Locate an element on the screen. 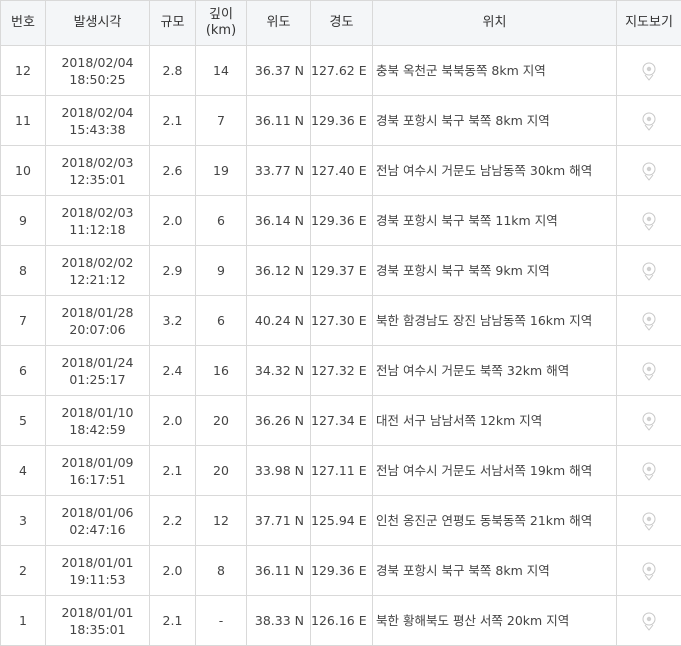 This screenshot has height=646, width=681. cell-magnitude: 2.2 is located at coordinates (172, 520).